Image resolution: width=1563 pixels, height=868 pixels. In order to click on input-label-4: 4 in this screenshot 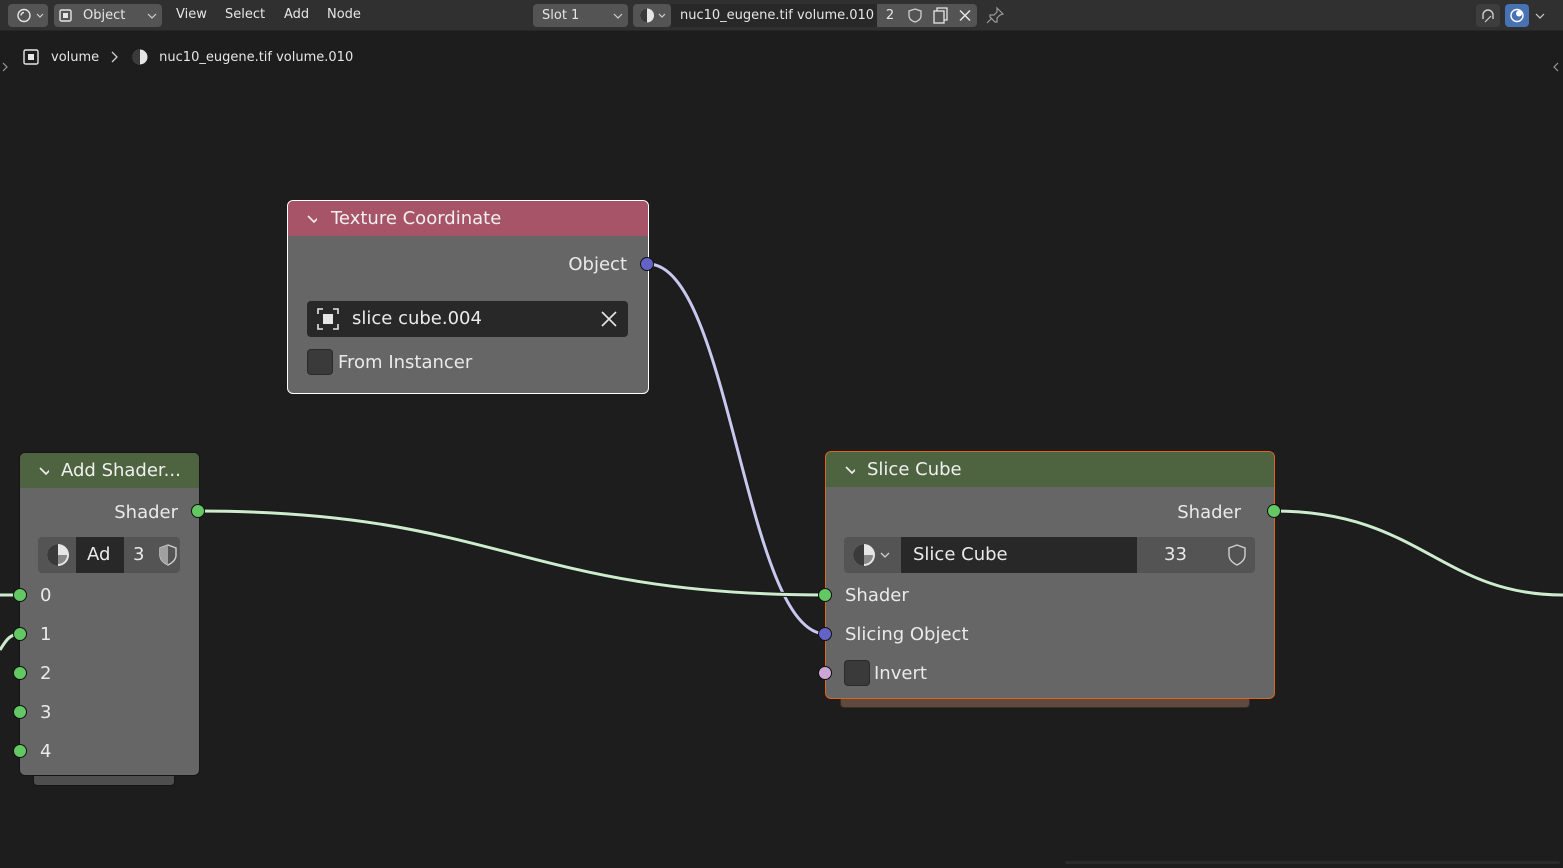, I will do `click(46, 751)`.